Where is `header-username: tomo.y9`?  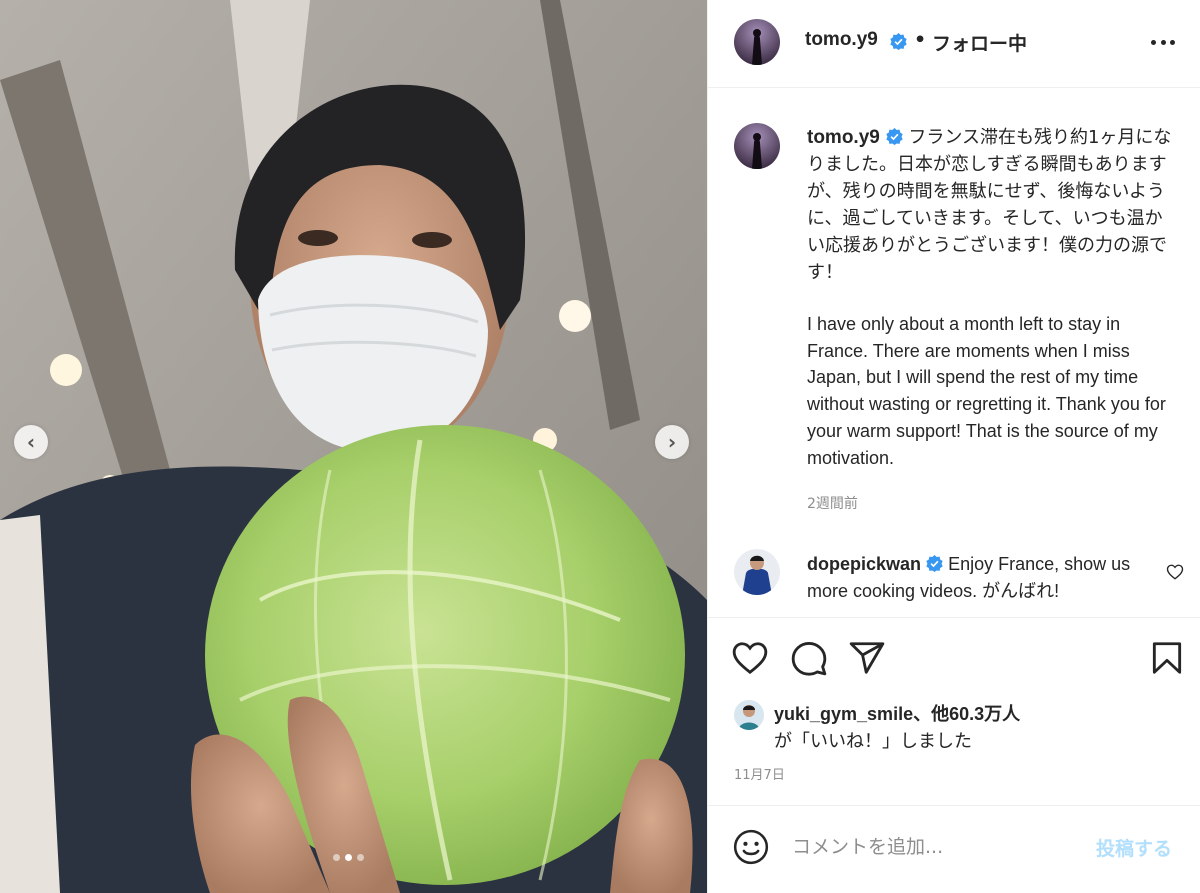 header-username: tomo.y9 is located at coordinates (841, 40).